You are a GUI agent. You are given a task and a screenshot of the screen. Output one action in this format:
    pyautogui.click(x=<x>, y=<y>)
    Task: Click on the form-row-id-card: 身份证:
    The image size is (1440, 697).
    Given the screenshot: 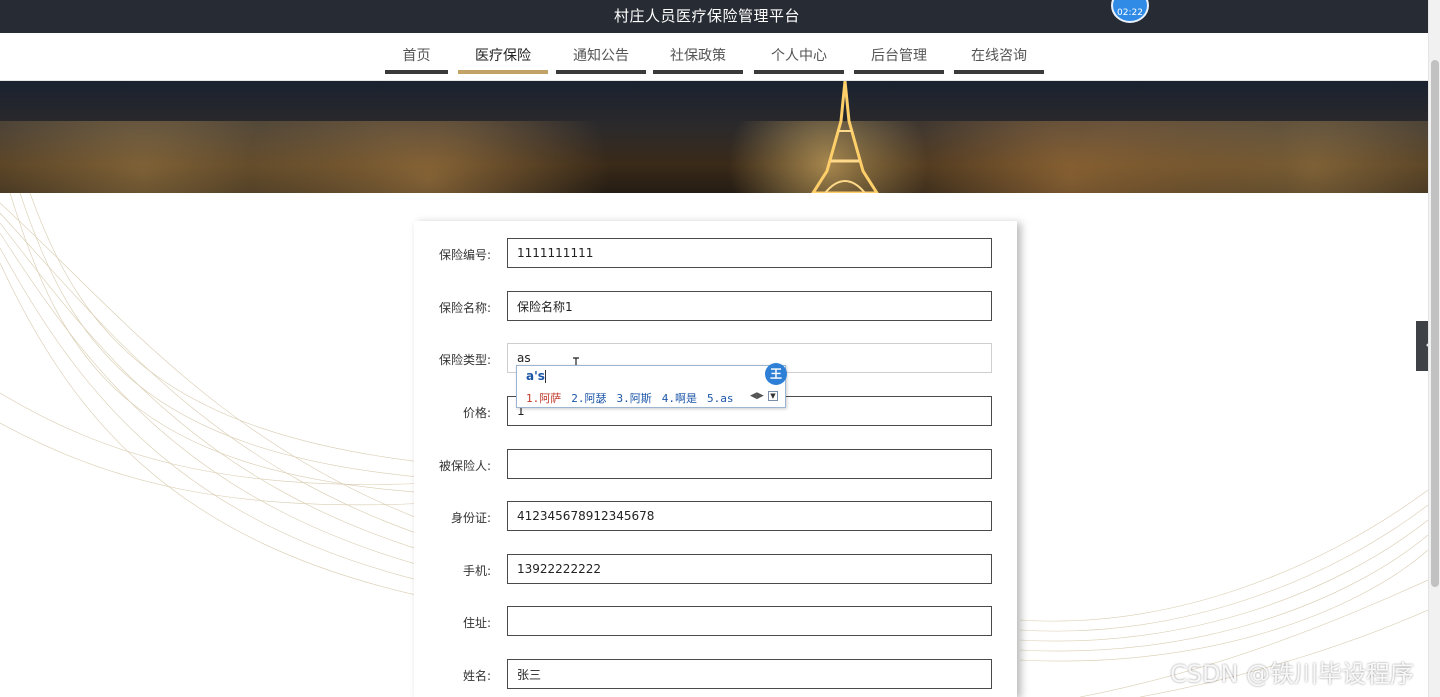 What is the action you would take?
    pyautogui.click(x=715, y=516)
    